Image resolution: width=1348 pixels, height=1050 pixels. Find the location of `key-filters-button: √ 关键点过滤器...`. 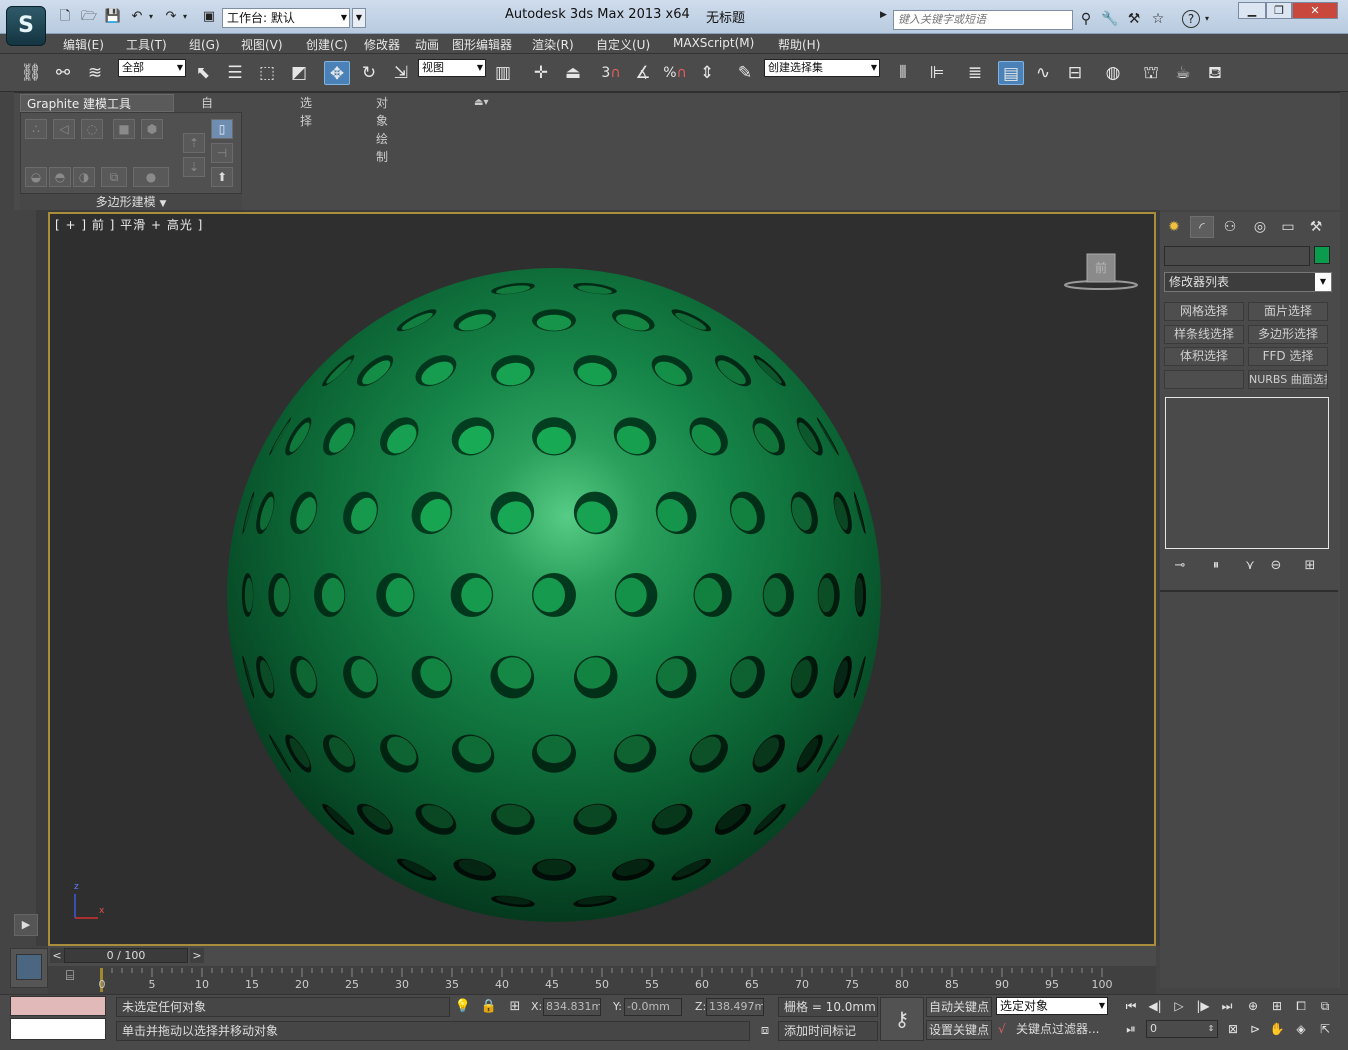

key-filters-button: √ 关键点过滤器... is located at coordinates (1052, 1030).